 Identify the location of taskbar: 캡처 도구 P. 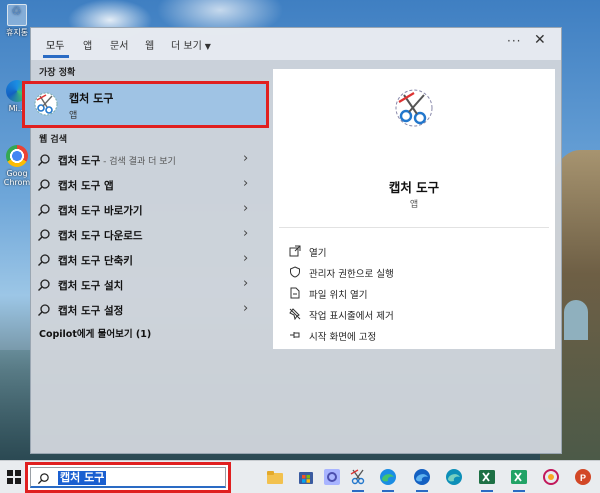
(300, 476).